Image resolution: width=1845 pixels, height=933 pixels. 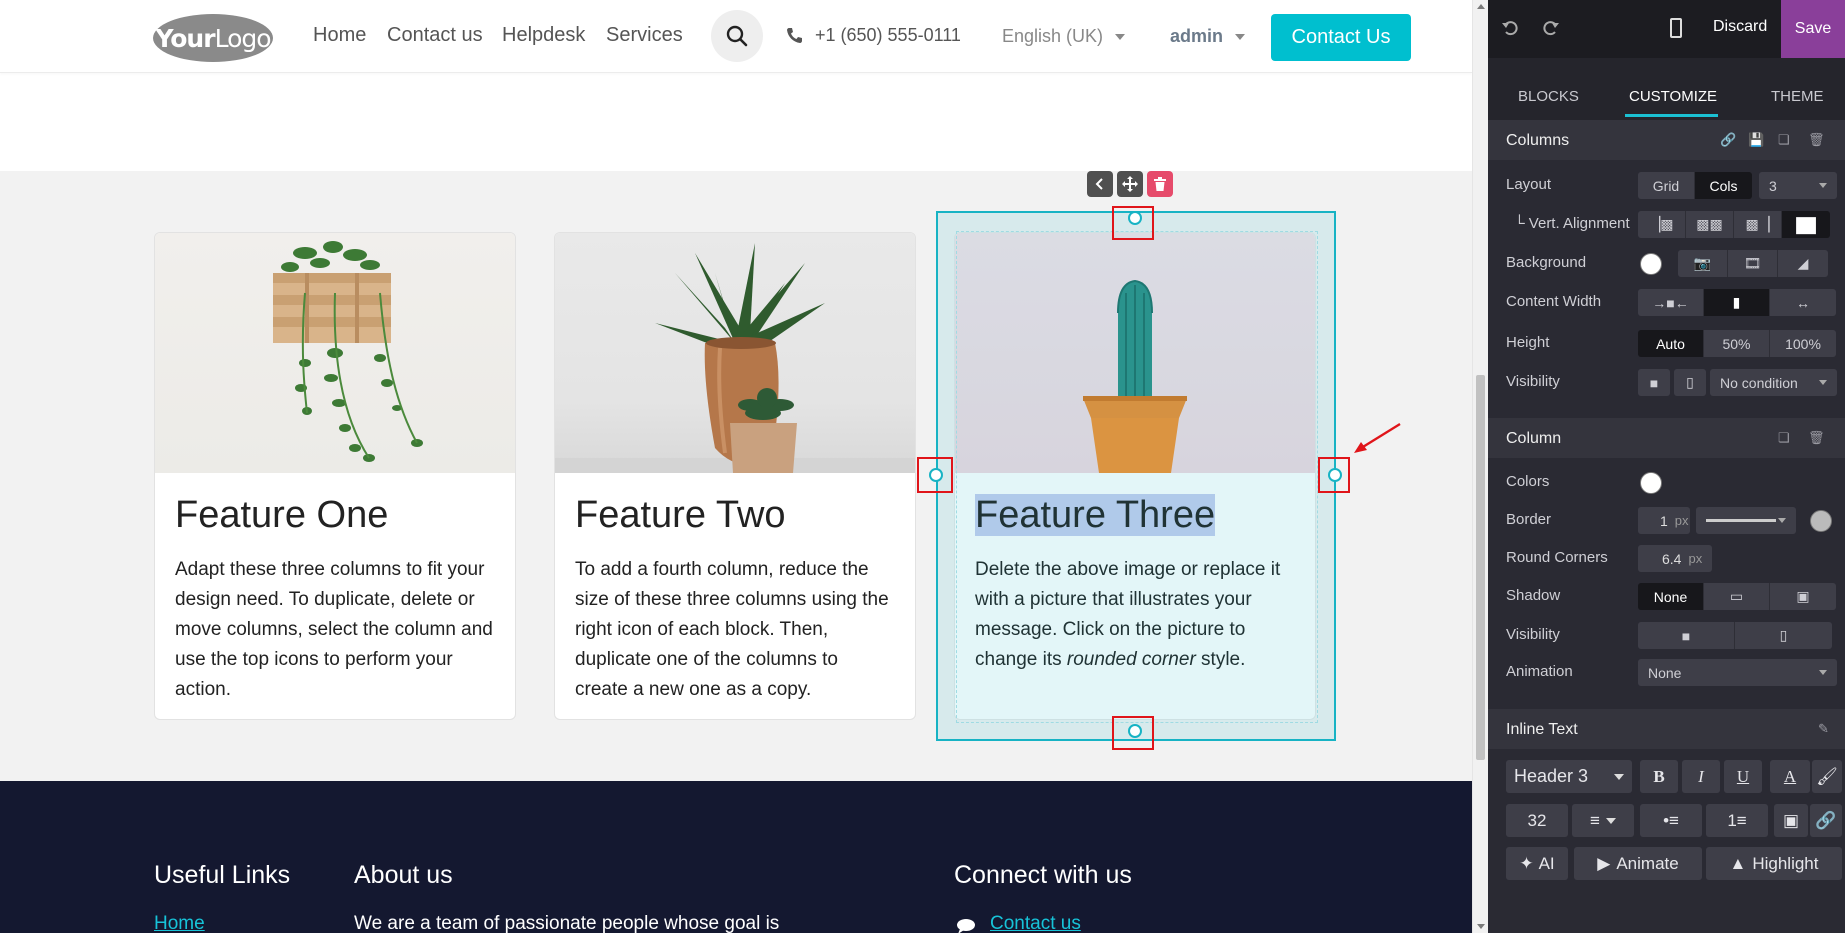 What do you see at coordinates (735, 358) in the screenshot?
I see `vase-plant-image` at bounding box center [735, 358].